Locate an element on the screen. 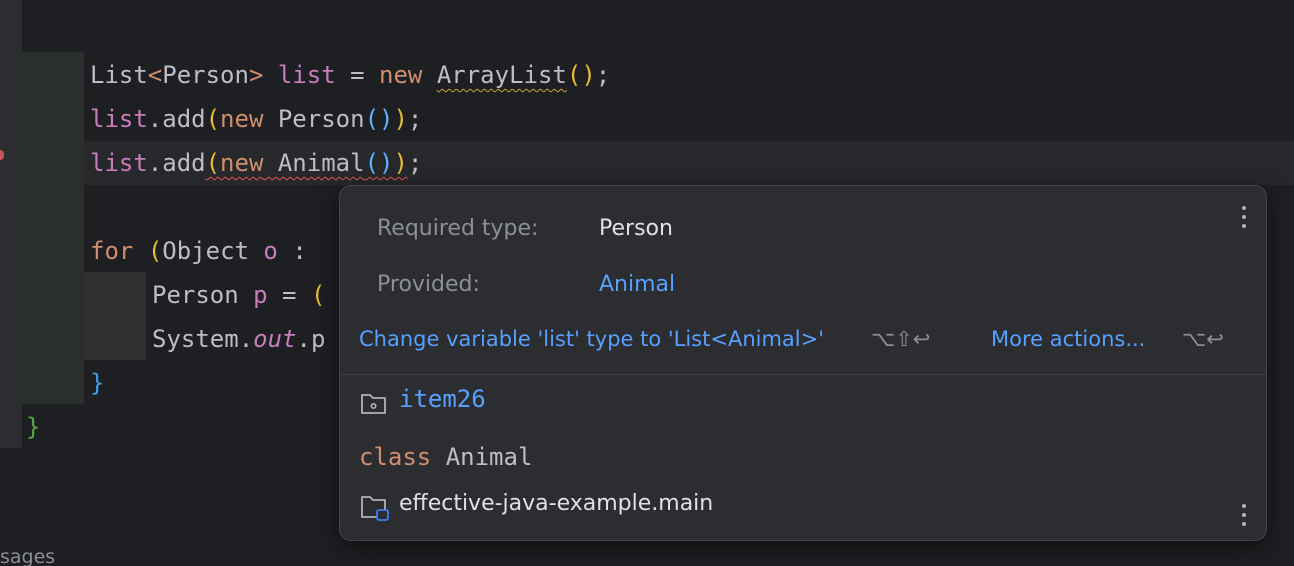 The width and height of the screenshot is (1294, 566). popup-divider is located at coordinates (803, 374).